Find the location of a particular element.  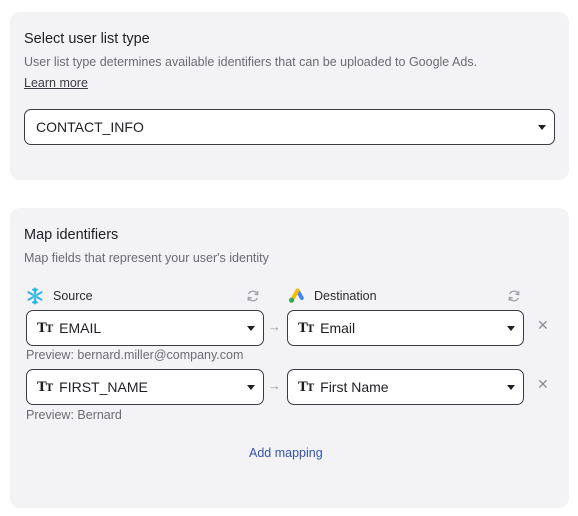

add-mapping-button: Add mapping is located at coordinates (286, 453).